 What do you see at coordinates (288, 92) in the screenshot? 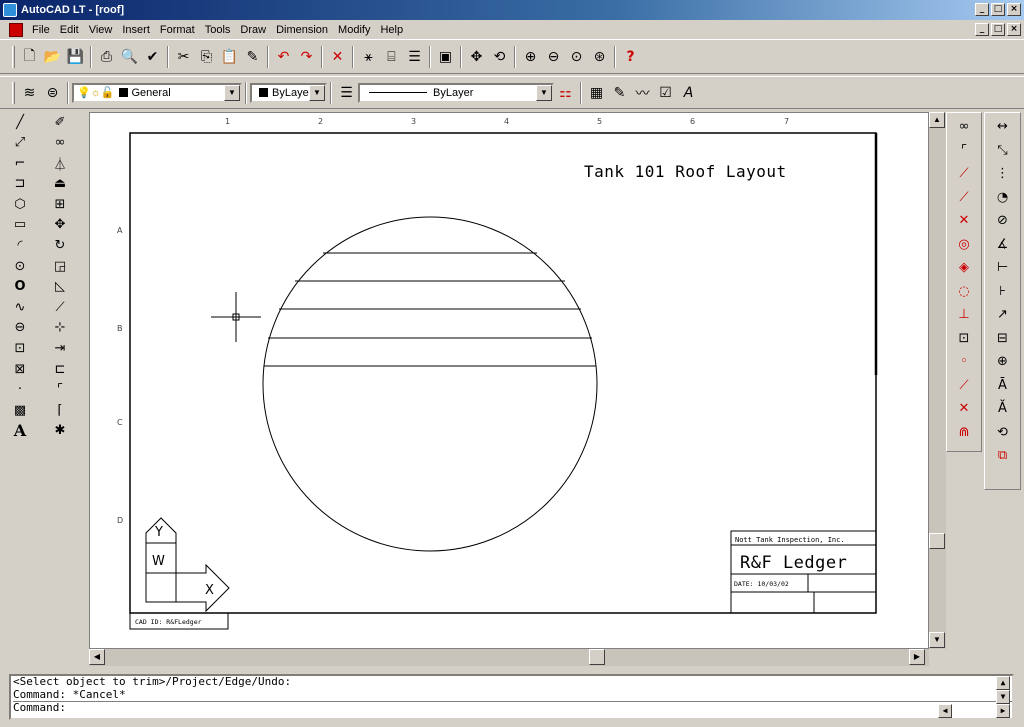
I see `color-dropdown: ByLayer ▼` at bounding box center [288, 92].